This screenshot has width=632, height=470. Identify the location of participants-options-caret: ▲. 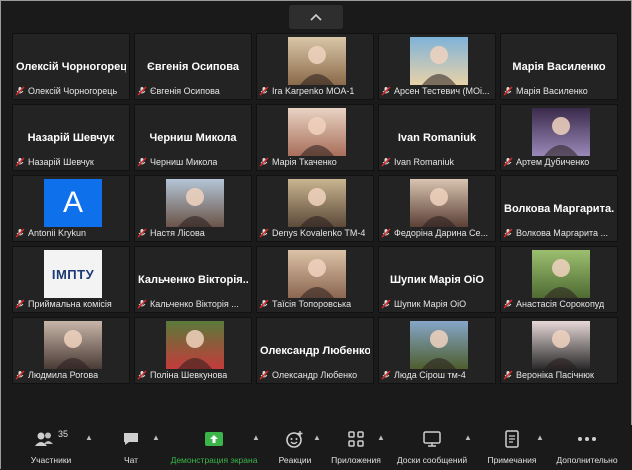
(89, 437).